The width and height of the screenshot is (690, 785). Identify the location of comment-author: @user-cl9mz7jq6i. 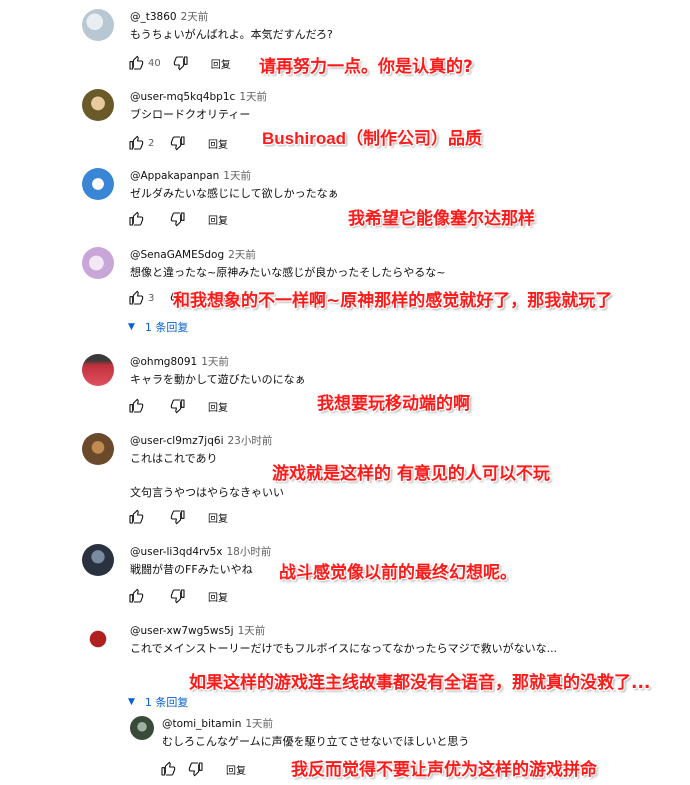
(177, 441).